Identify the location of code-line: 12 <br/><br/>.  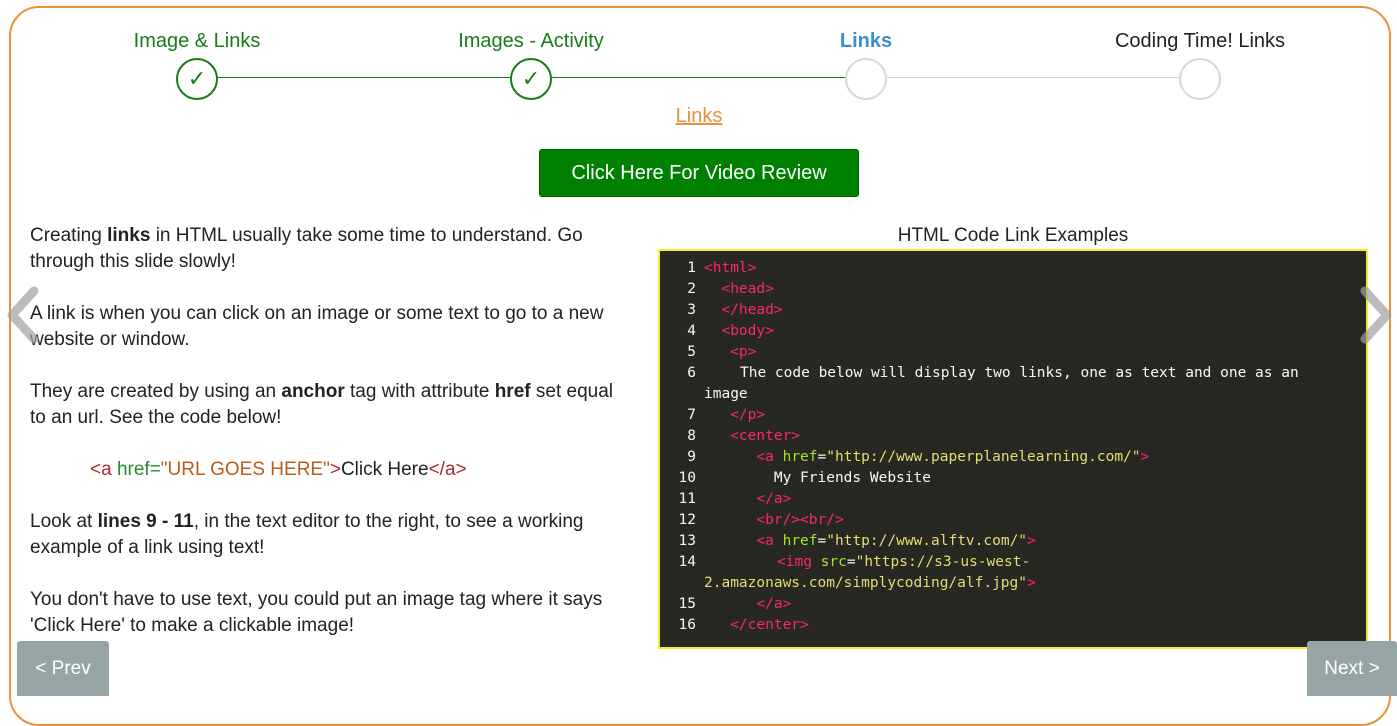
(761, 520).